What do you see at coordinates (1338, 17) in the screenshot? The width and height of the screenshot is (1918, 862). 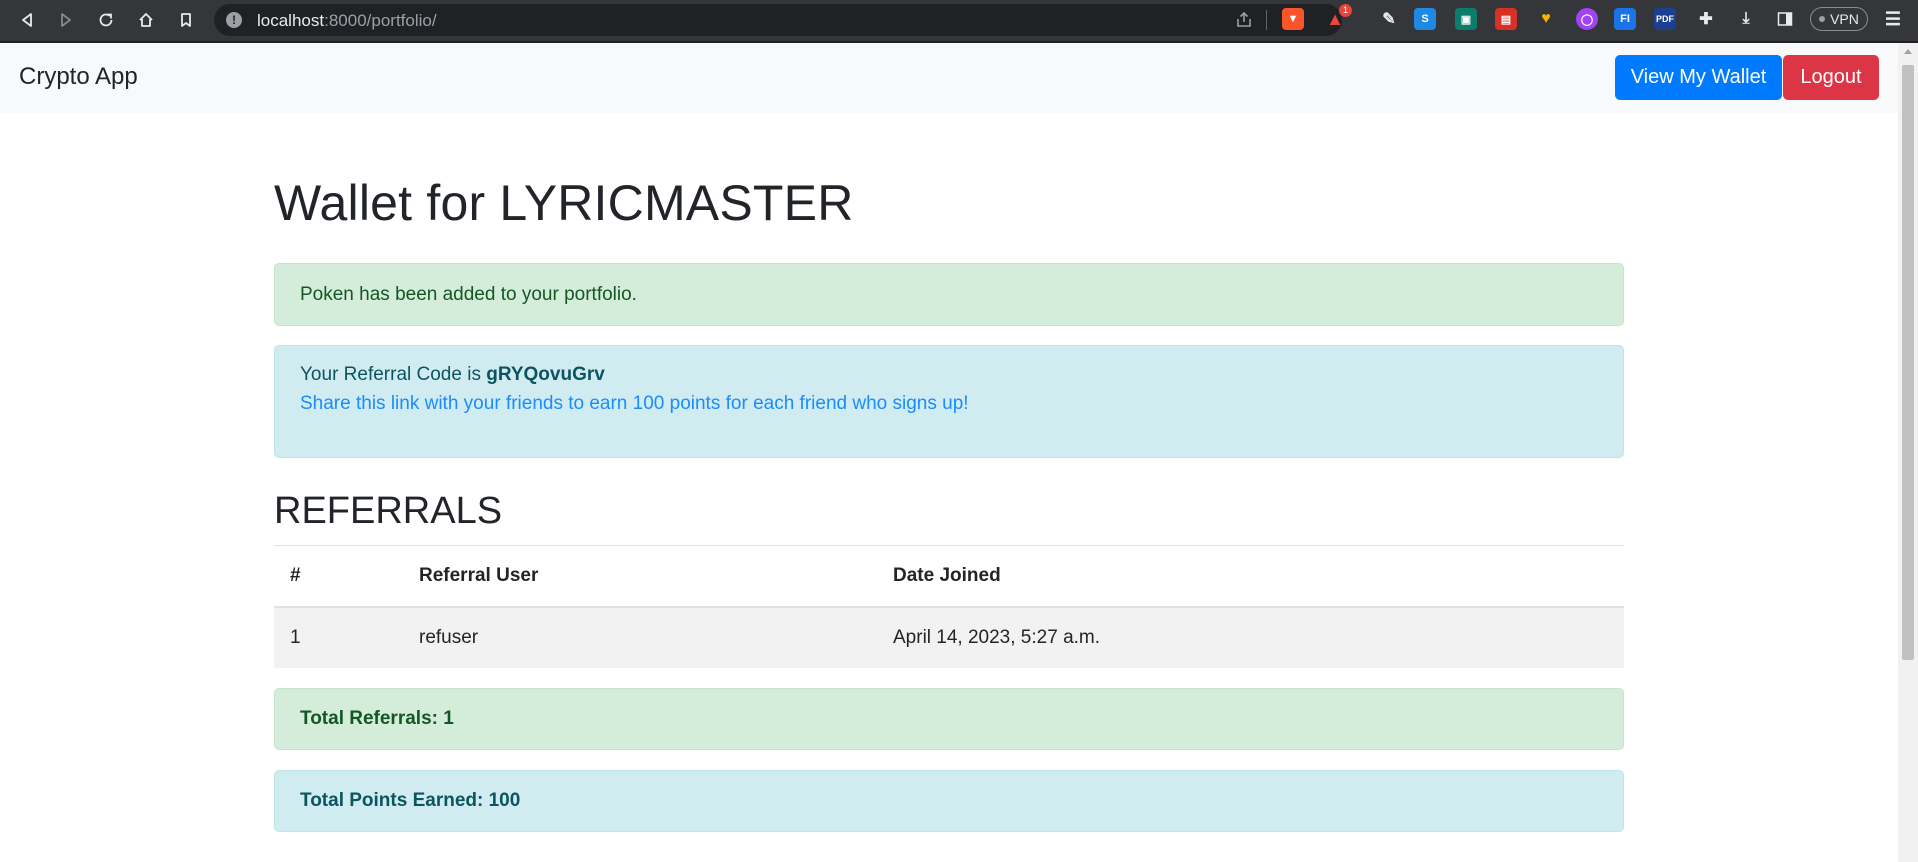 I see `brave-rewards-icon: ▲ 1` at bounding box center [1338, 17].